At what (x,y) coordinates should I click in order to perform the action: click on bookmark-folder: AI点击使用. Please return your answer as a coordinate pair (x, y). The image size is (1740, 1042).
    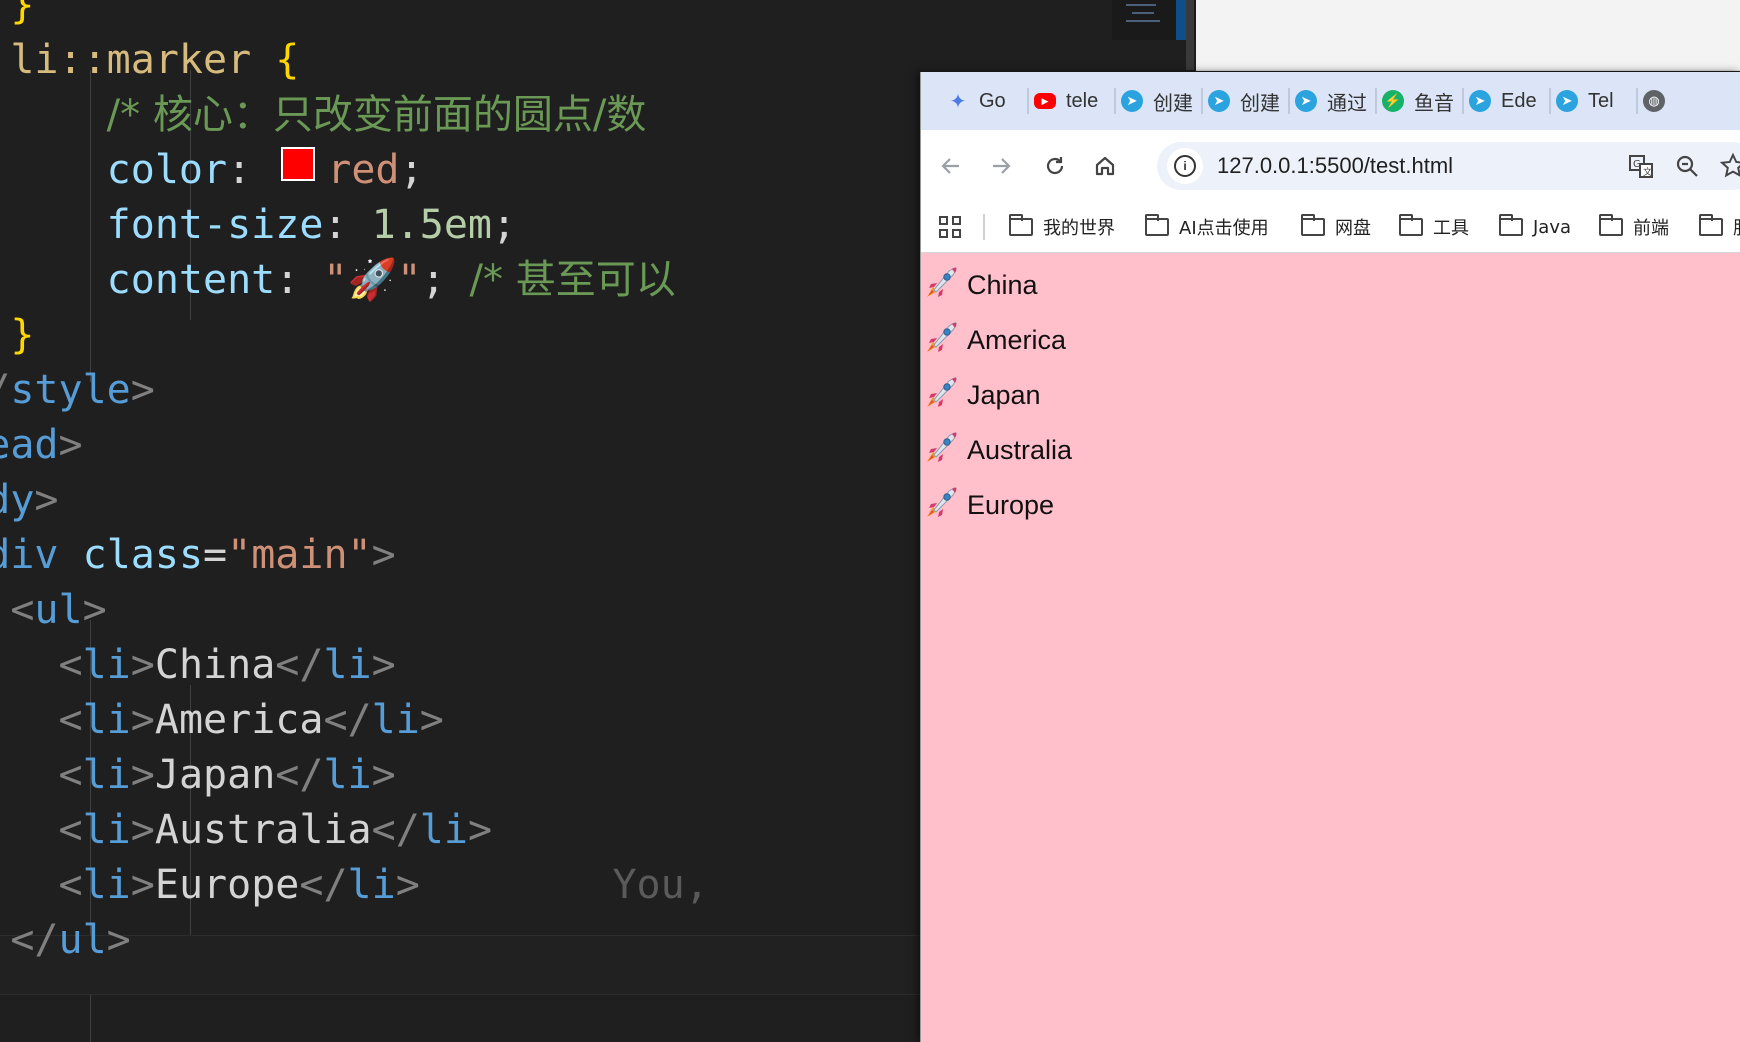
    Looking at the image, I should click on (1207, 227).